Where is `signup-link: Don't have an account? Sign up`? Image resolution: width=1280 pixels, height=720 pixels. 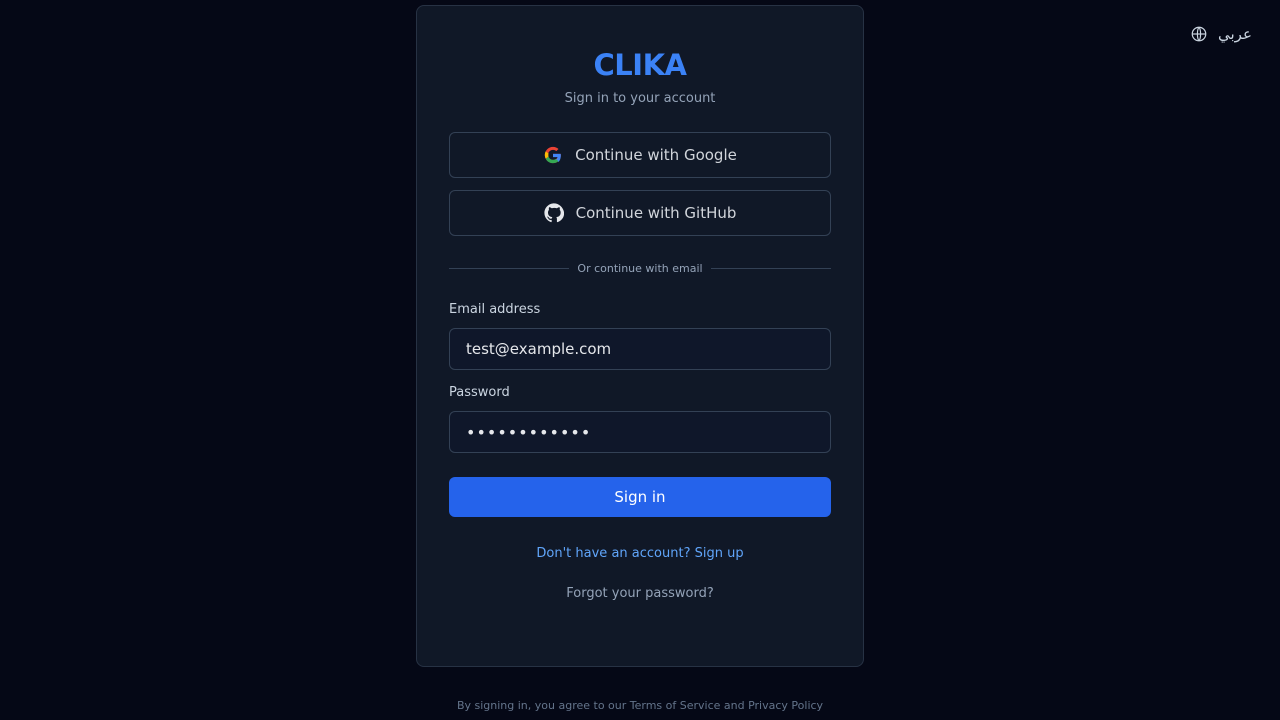
signup-link: Don't have an account? Sign up is located at coordinates (640, 554).